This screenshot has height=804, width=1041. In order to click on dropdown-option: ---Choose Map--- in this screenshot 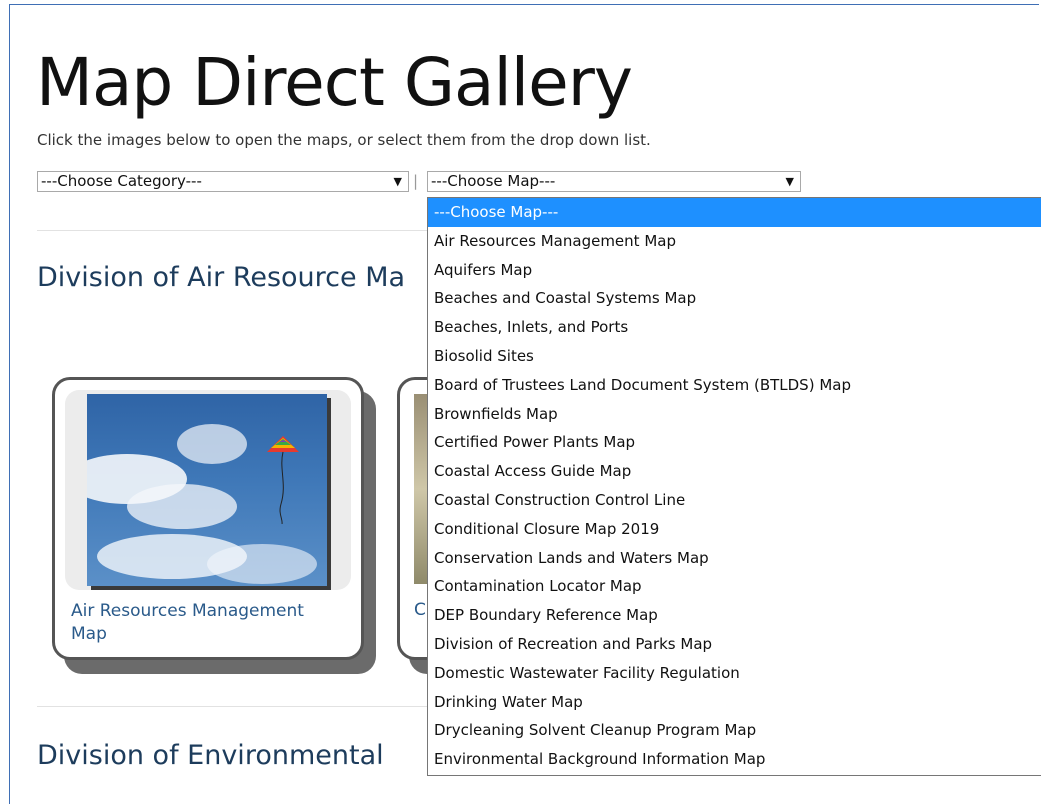, I will do `click(734, 212)`.